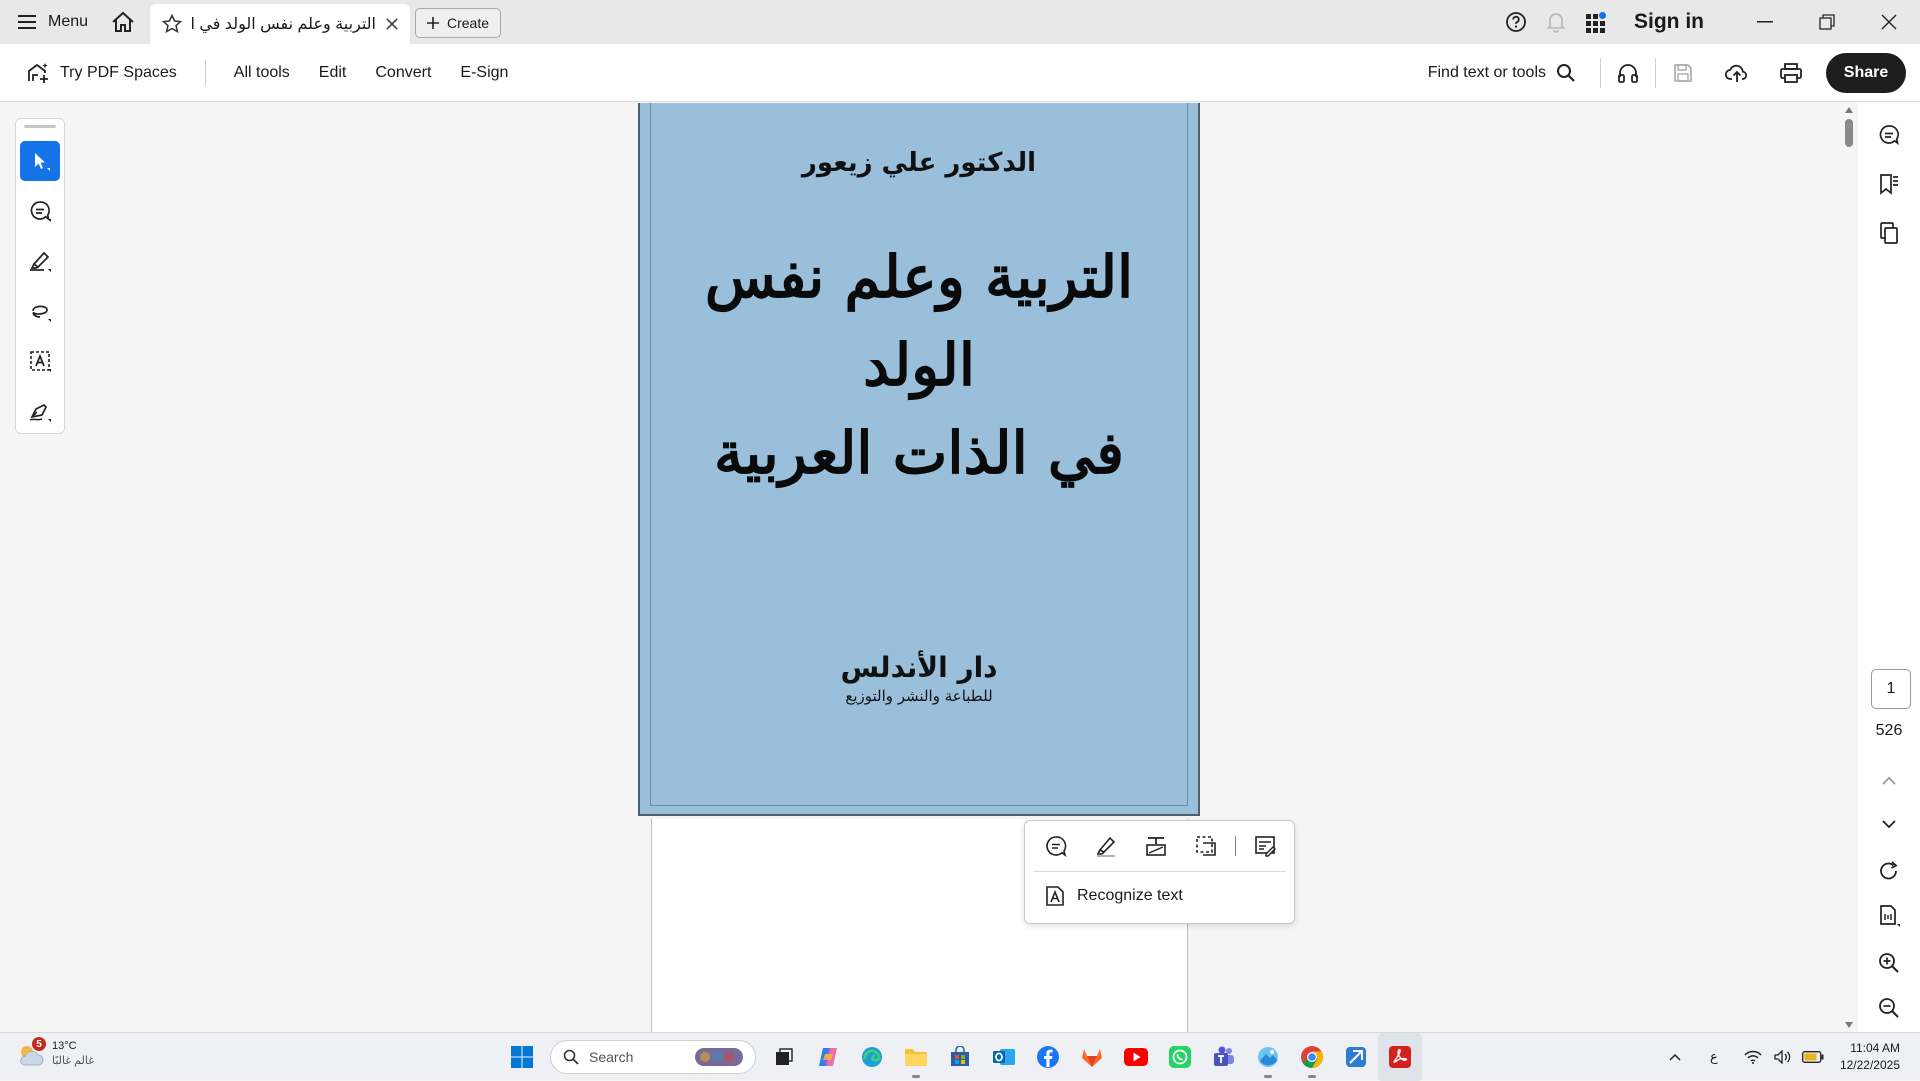 The width and height of the screenshot is (1920, 1081). Describe the element at coordinates (458, 23) in the screenshot. I see `create-button: Create` at that location.